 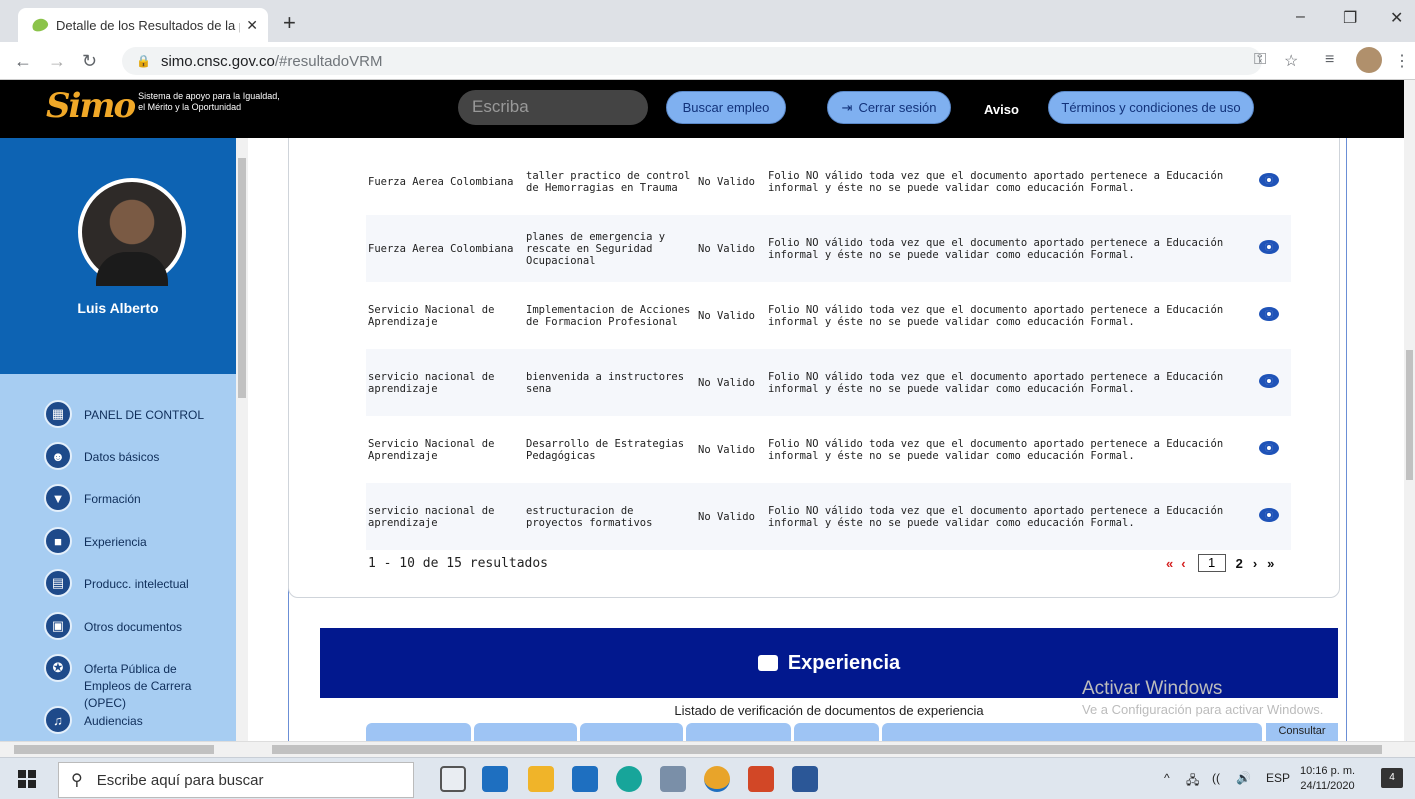 What do you see at coordinates (58, 583) in the screenshot?
I see `book-icon: ▤` at bounding box center [58, 583].